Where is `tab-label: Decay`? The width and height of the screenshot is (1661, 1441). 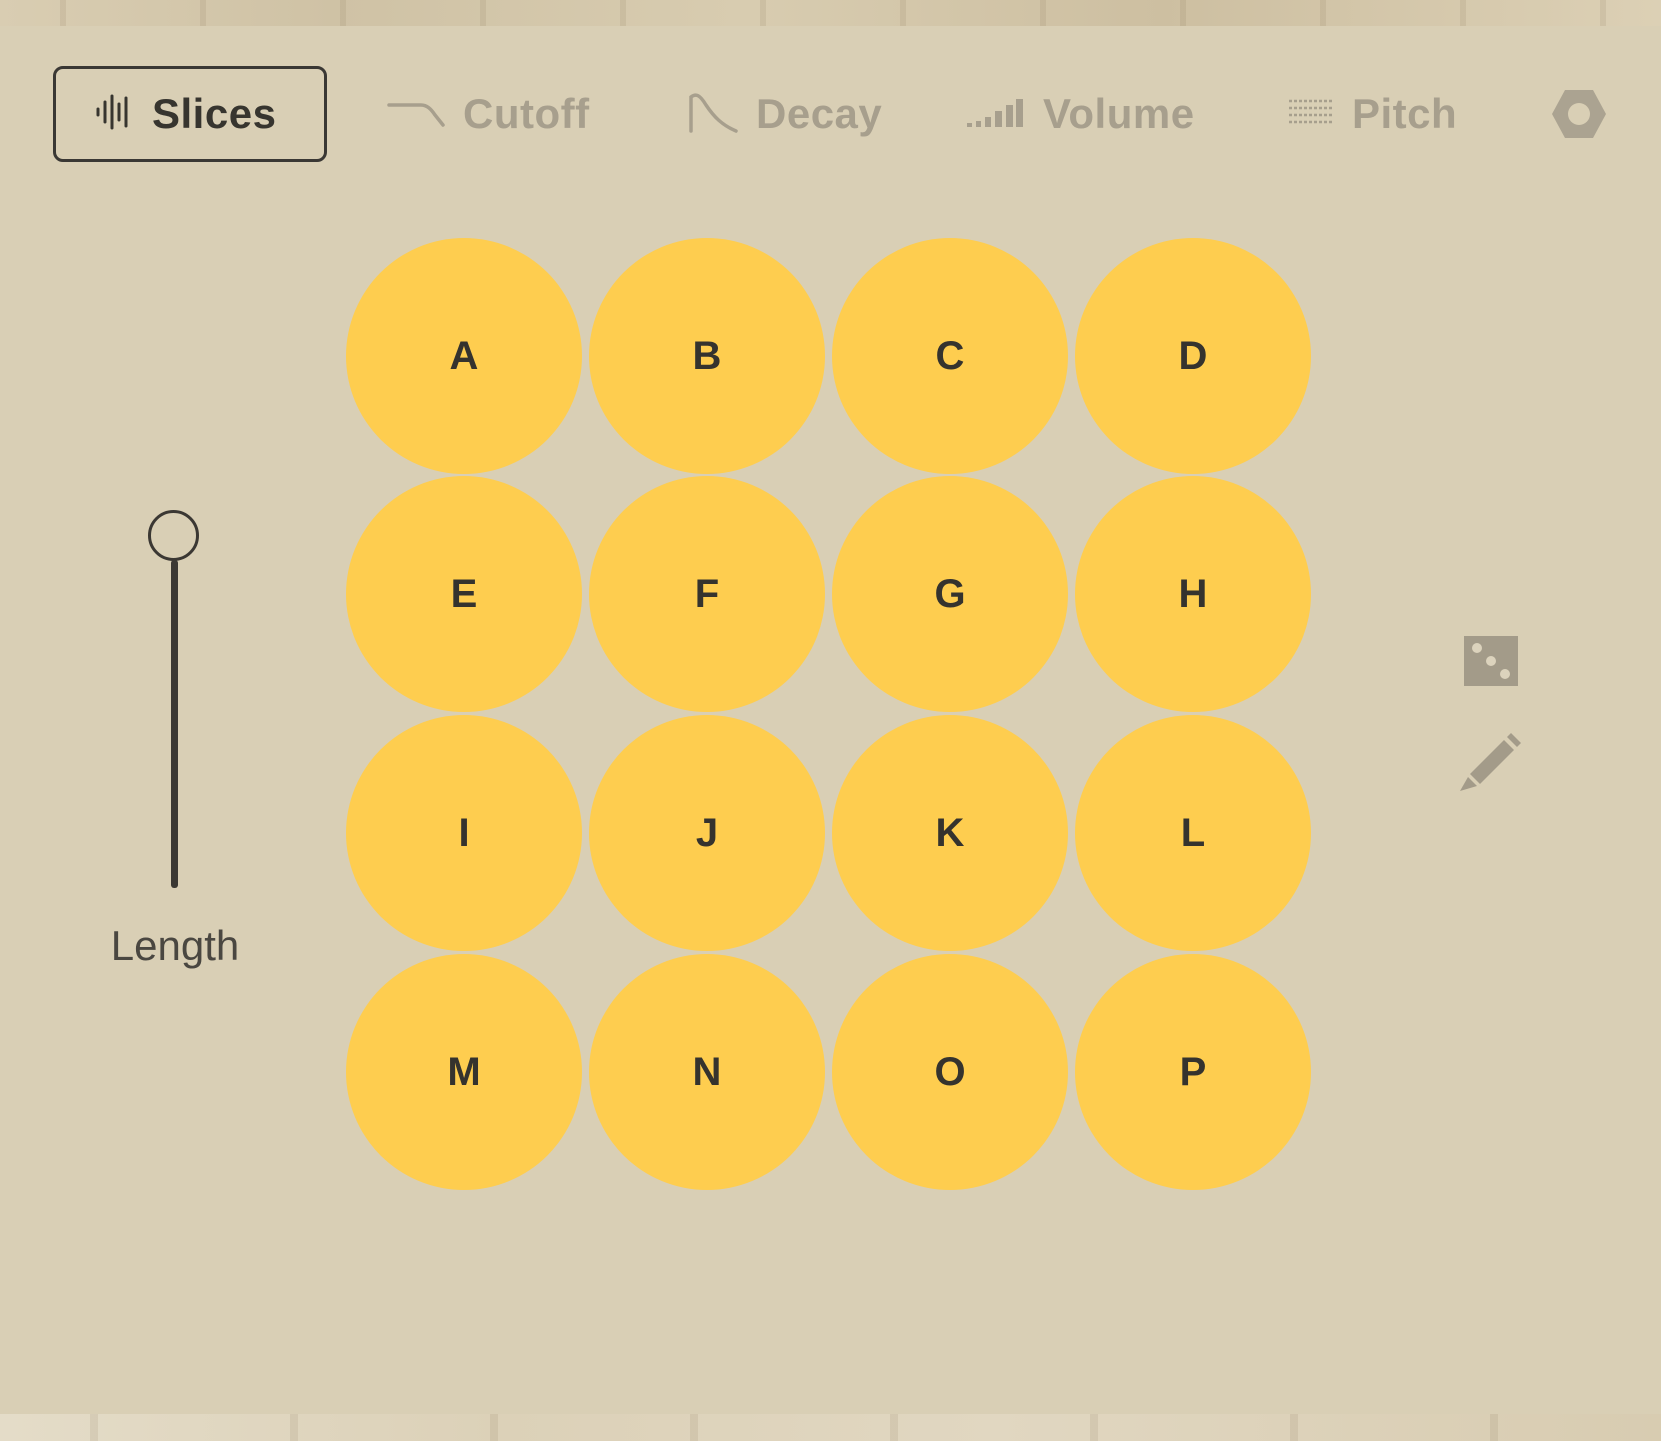 tab-label: Decay is located at coordinates (819, 113).